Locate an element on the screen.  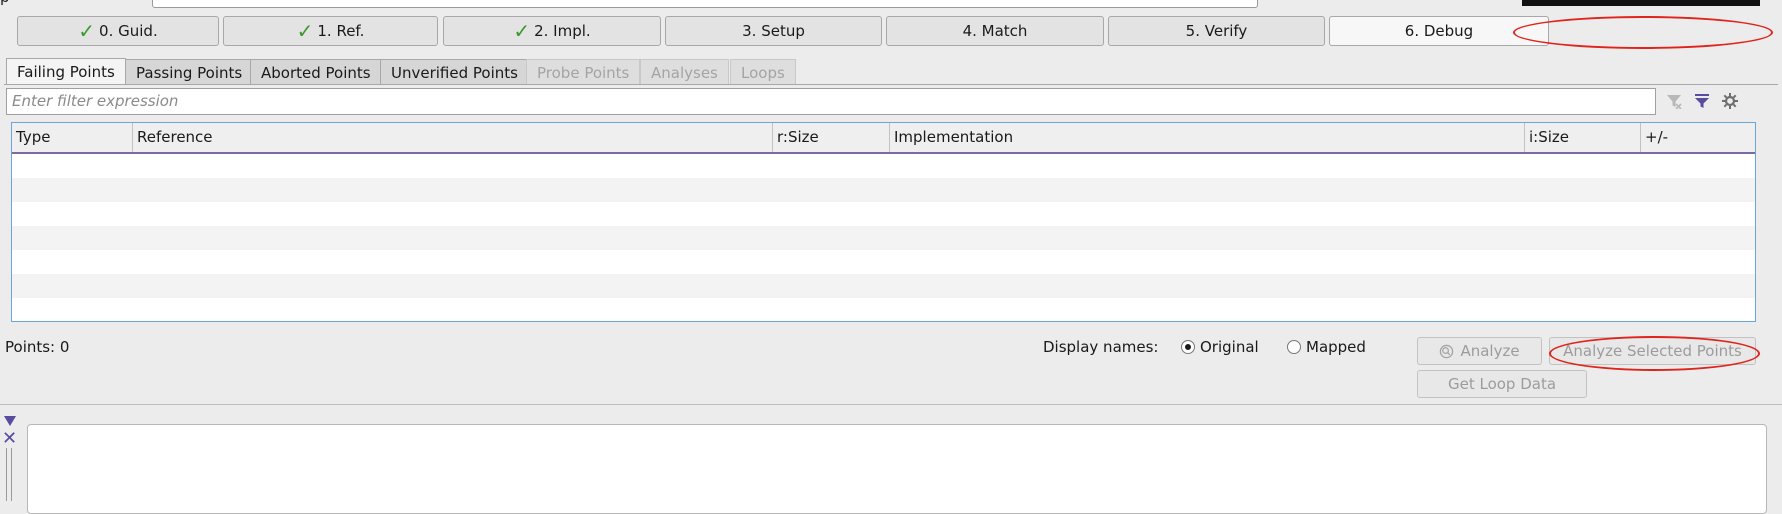
analyze-button: Analyze is located at coordinates (1479, 351).